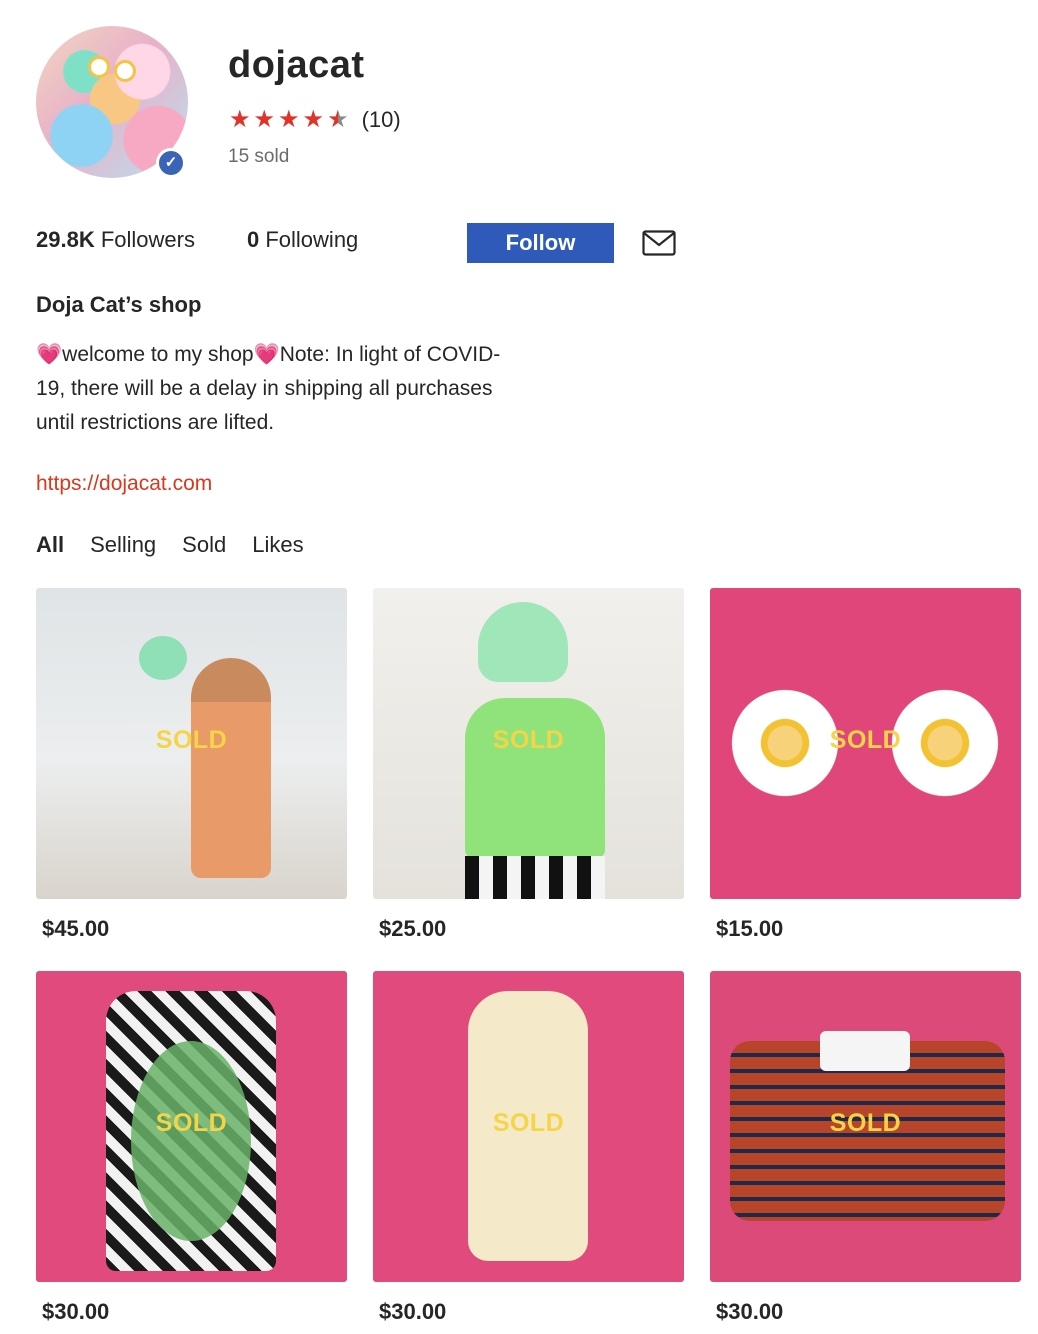 This screenshot has width=1038, height=1334. Describe the element at coordinates (659, 243) in the screenshot. I see `mail-icon` at that location.